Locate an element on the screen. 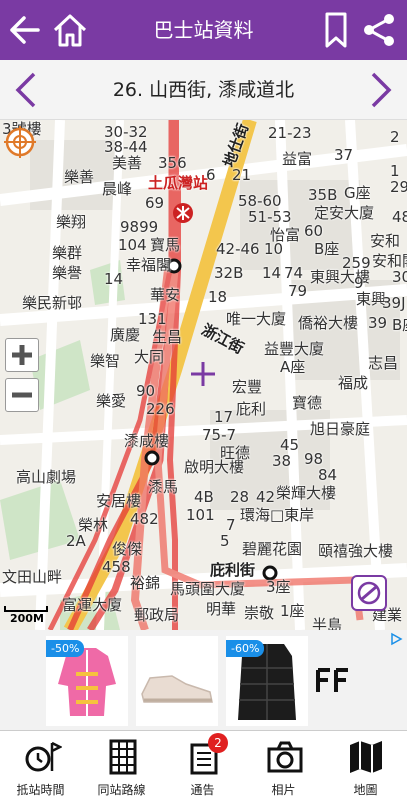 The image size is (407, 801). map-label: 42 is located at coordinates (266, 497).